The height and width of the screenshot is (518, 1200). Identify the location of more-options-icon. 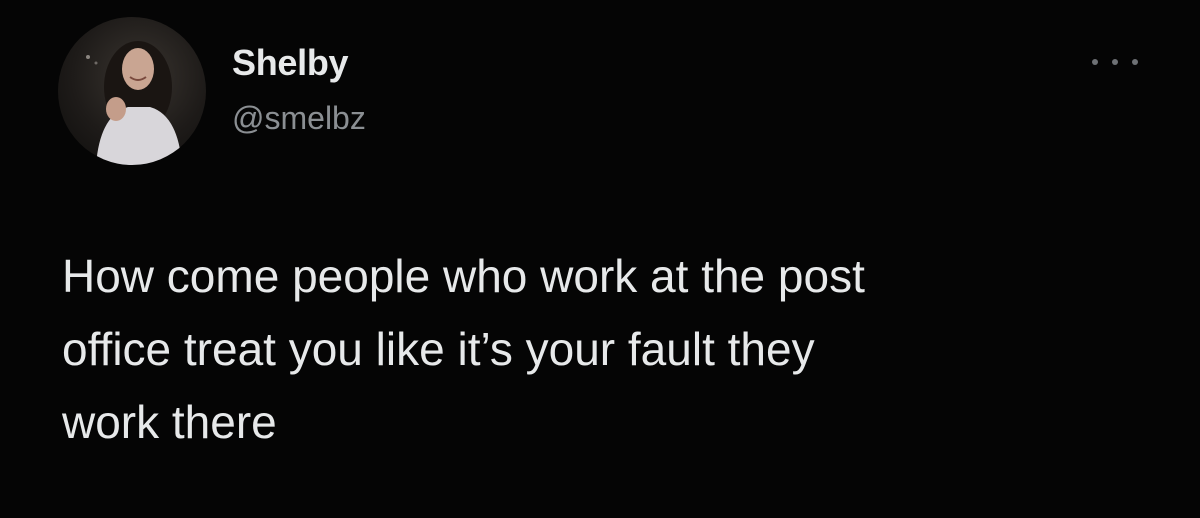
(1115, 62).